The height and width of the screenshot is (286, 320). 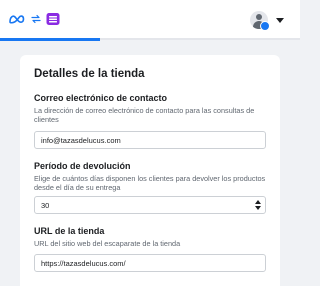 I want to click on contact-email-label: Correo electrónico de contacto, so click(x=101, y=98).